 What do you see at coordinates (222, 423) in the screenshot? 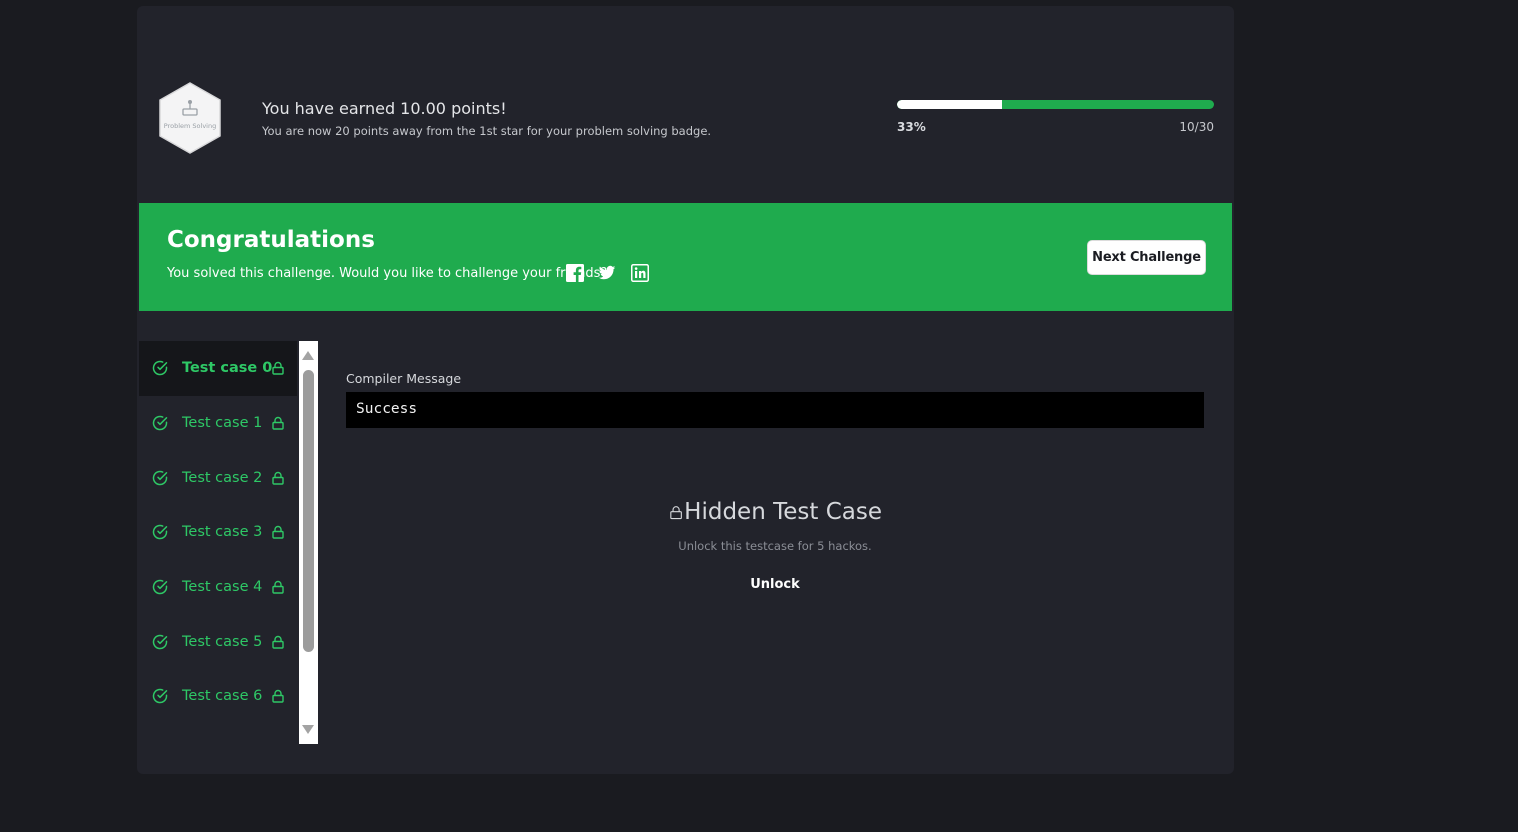
I see `test-case-label: Test case 1` at bounding box center [222, 423].